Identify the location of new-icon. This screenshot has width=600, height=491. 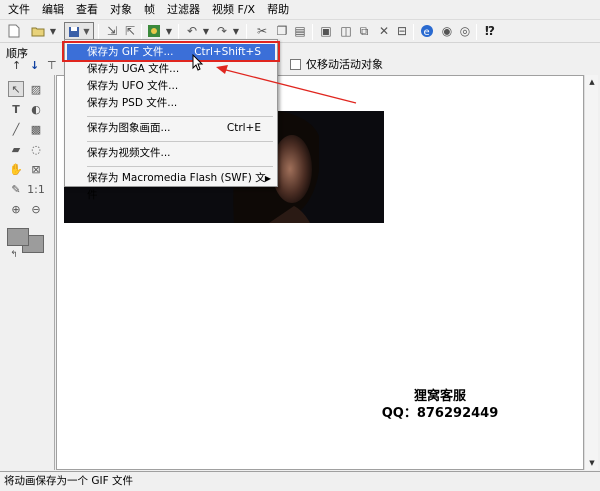
(14, 31).